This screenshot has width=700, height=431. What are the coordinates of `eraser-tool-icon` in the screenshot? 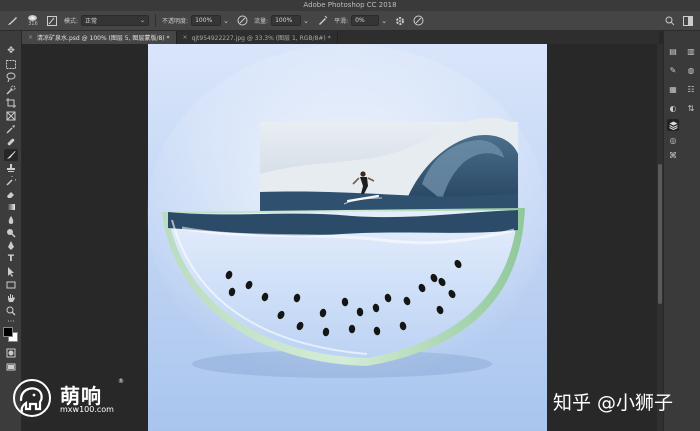 It's located at (11, 194).